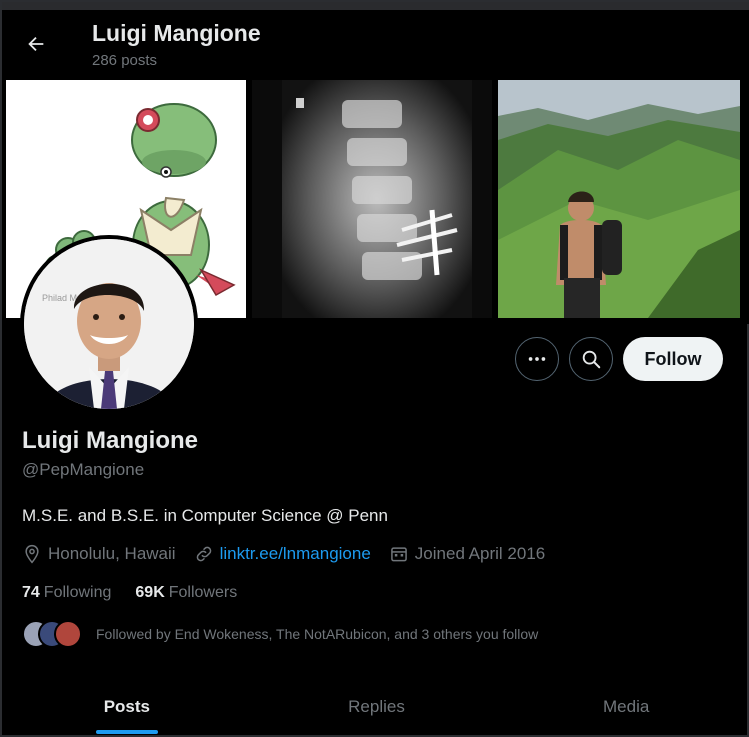  I want to click on tab-posts: Posts, so click(127, 707).